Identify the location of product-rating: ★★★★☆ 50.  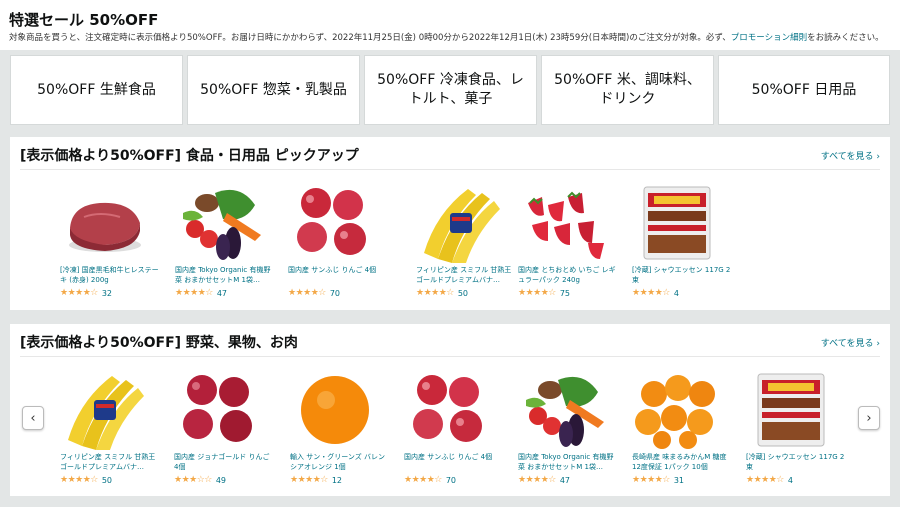
(110, 480).